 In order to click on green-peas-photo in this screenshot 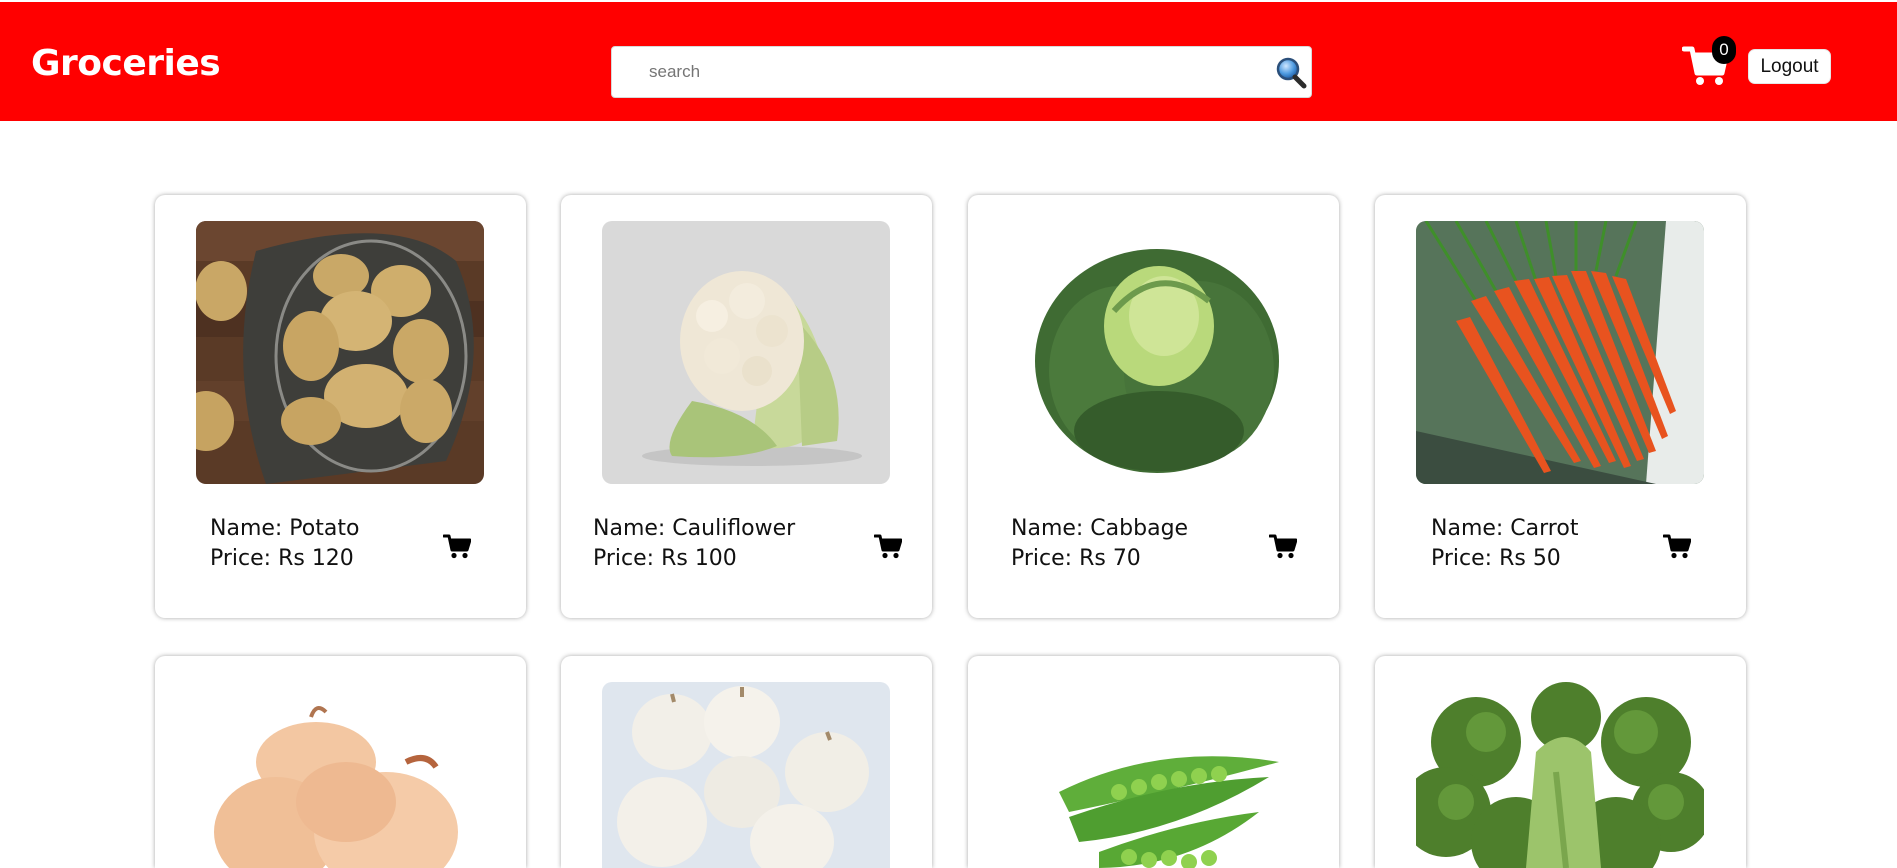, I will do `click(1153, 775)`.